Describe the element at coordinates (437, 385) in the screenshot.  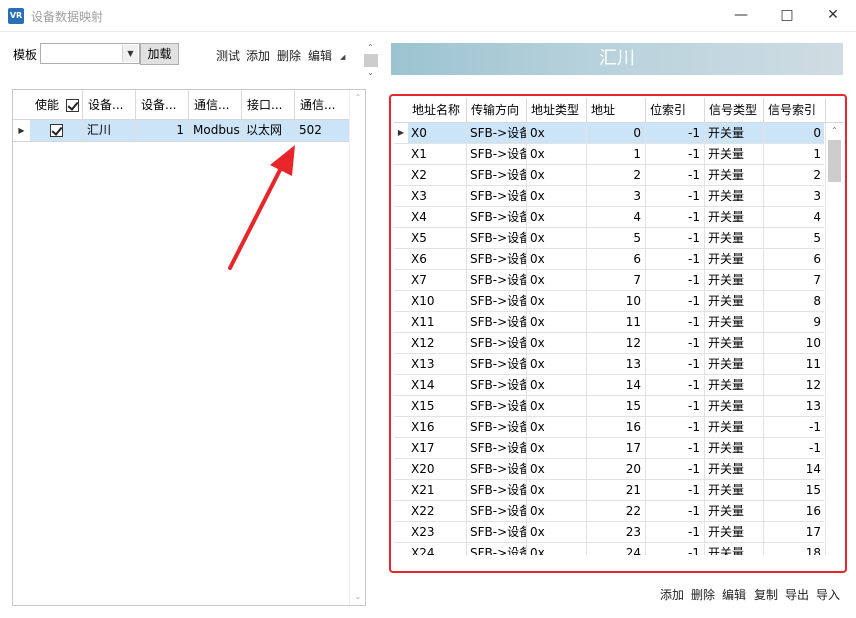
I see `address-name-cell: X14` at that location.